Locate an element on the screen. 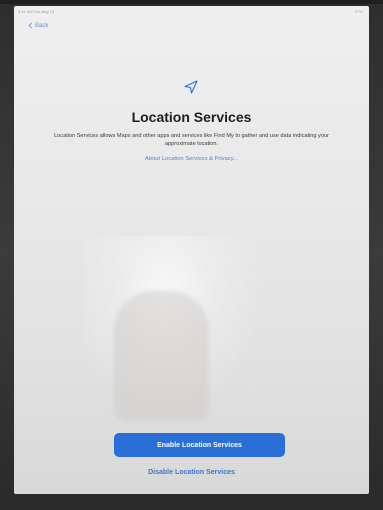 The height and width of the screenshot is (510, 383). status-bar: 9:41 AM Tue Aug 13 97% is located at coordinates (191, 11).